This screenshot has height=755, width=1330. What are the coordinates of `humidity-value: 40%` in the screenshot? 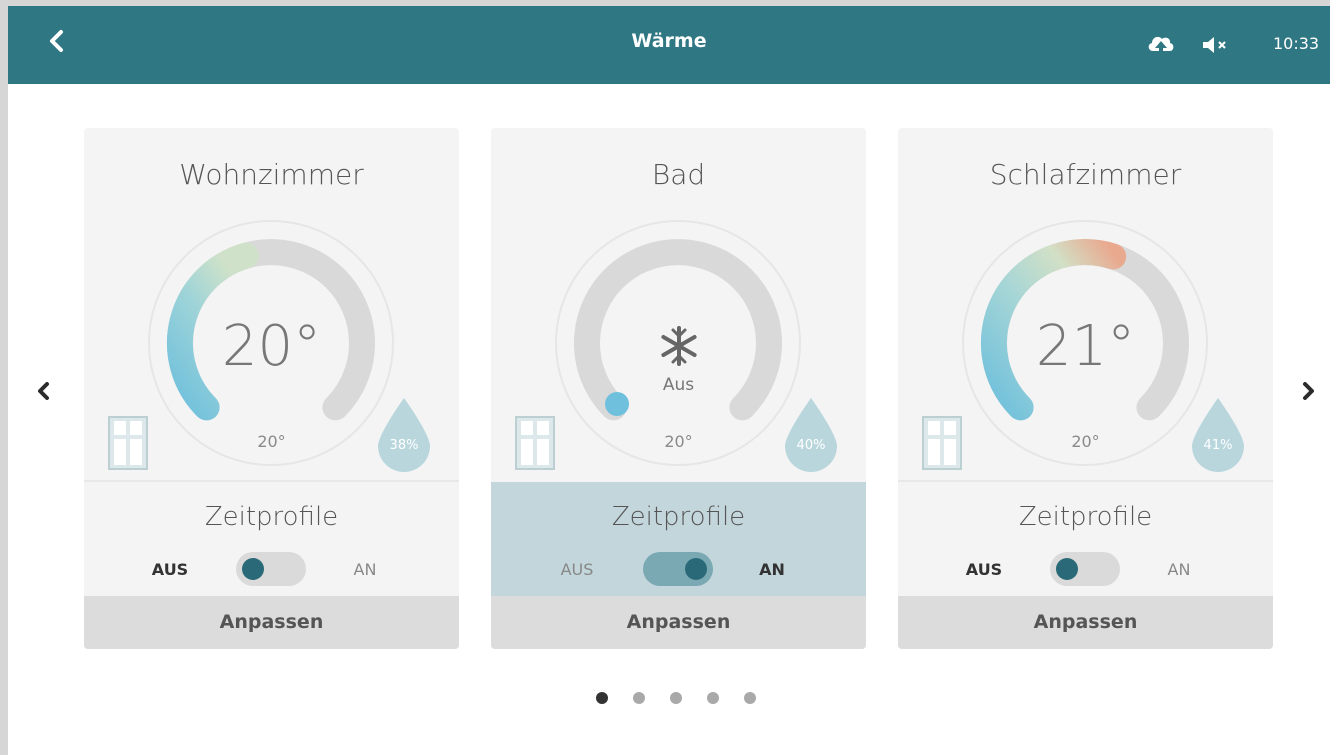 It's located at (811, 445).